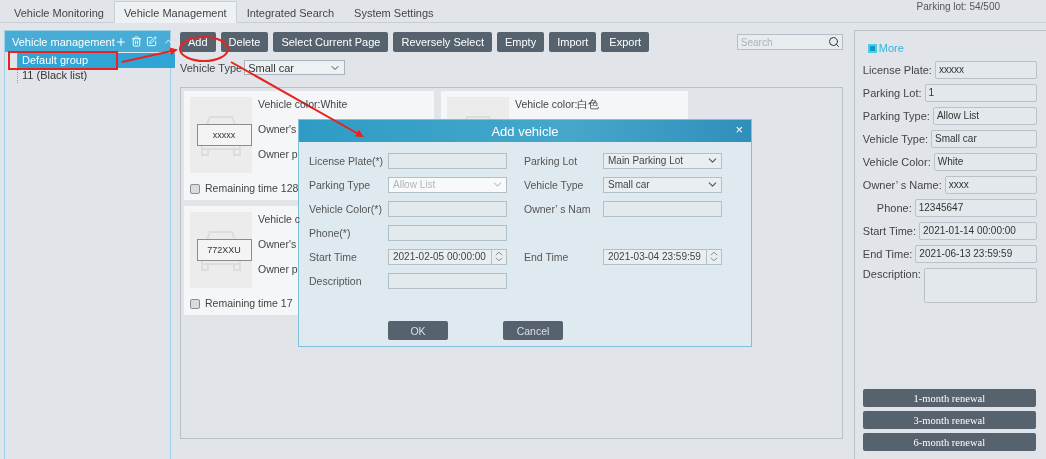 This screenshot has width=1046, height=459. I want to click on dialog-button: Cancel, so click(533, 330).